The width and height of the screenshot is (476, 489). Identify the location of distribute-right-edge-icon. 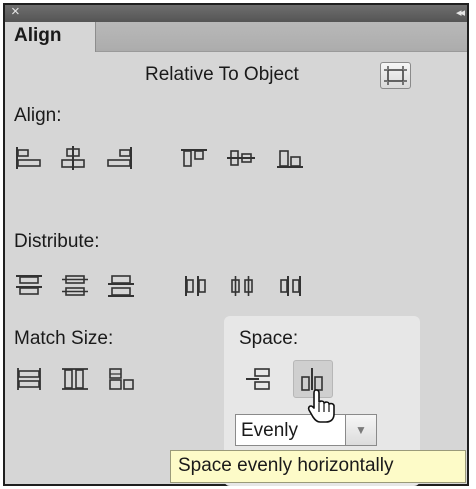
(290, 286).